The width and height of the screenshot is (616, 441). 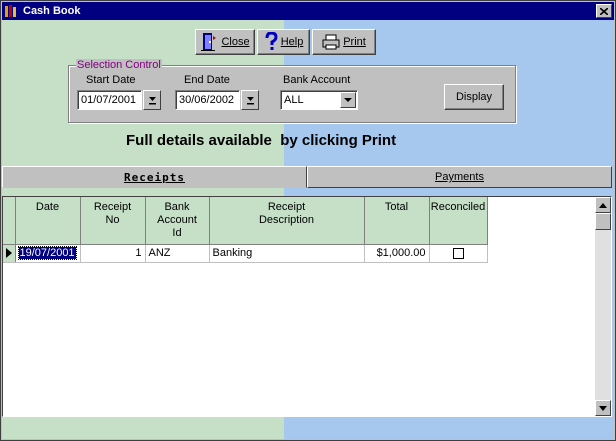 What do you see at coordinates (113, 253) in the screenshot?
I see `cell-receipt-no: 1` at bounding box center [113, 253].